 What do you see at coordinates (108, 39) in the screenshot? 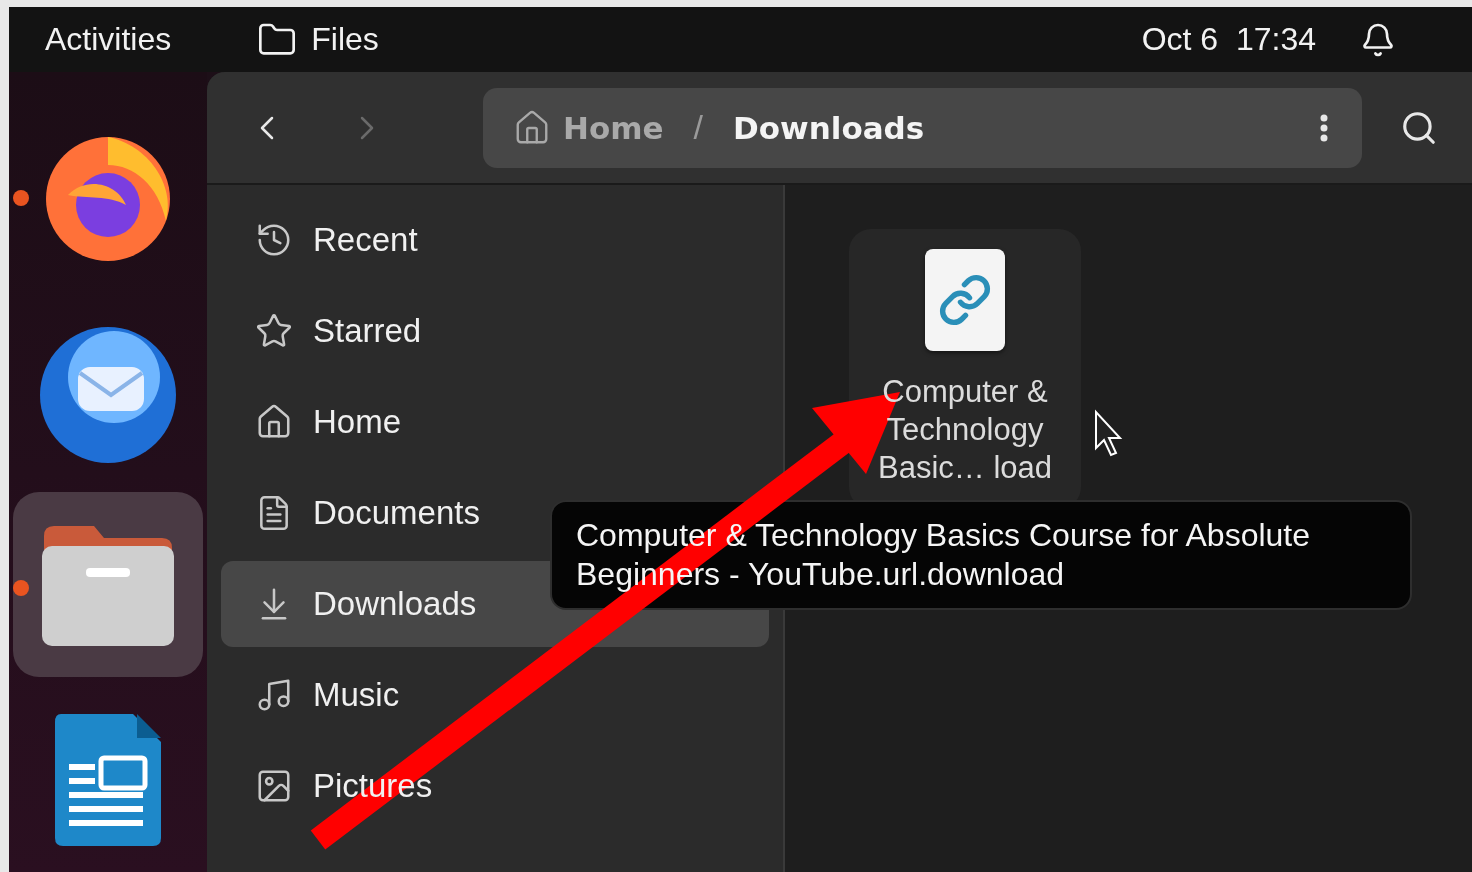
I see `activities-button: Activities` at bounding box center [108, 39].